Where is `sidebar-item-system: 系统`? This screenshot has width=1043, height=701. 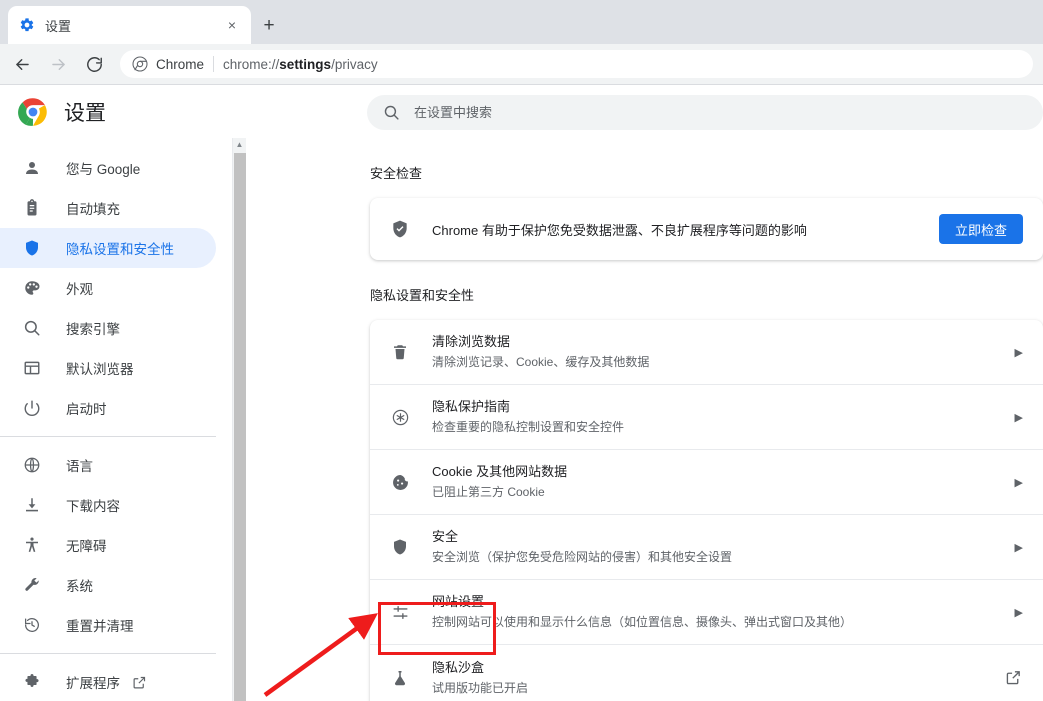 sidebar-item-system: 系统 is located at coordinates (108, 585).